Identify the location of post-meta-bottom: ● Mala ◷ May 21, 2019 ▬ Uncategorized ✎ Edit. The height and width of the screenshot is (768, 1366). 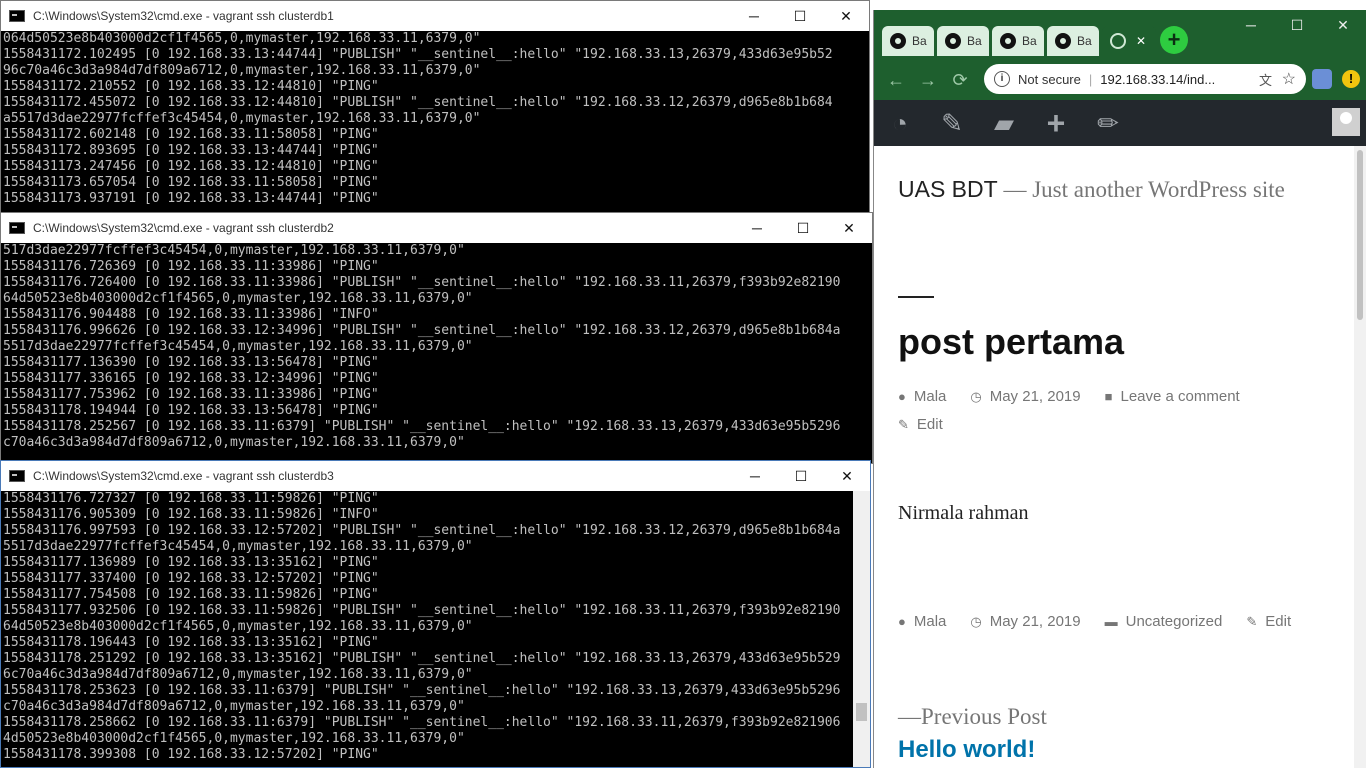
(1106, 621).